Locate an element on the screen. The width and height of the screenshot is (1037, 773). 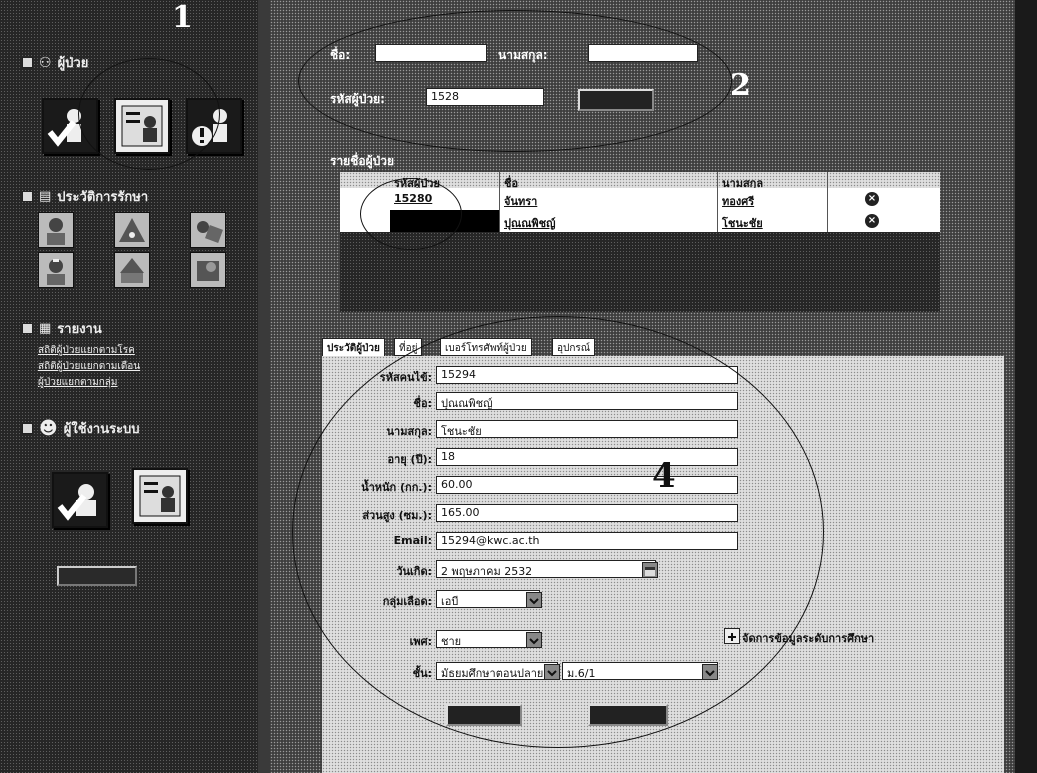
folder-icon: ▤ is located at coordinates (45, 196).